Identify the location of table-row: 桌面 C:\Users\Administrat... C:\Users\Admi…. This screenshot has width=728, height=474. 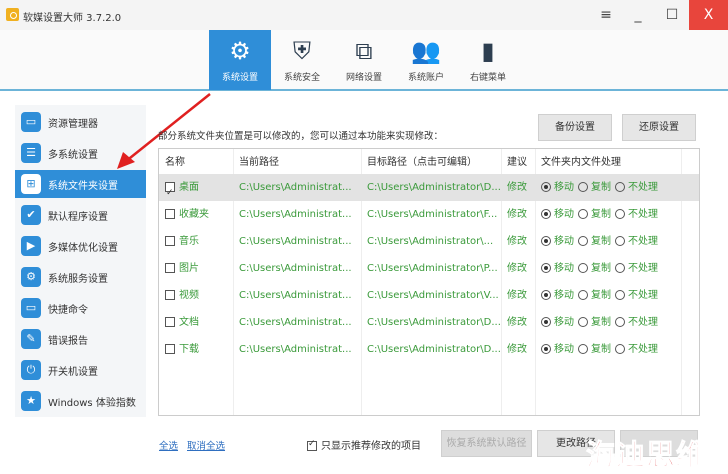
(429, 187).